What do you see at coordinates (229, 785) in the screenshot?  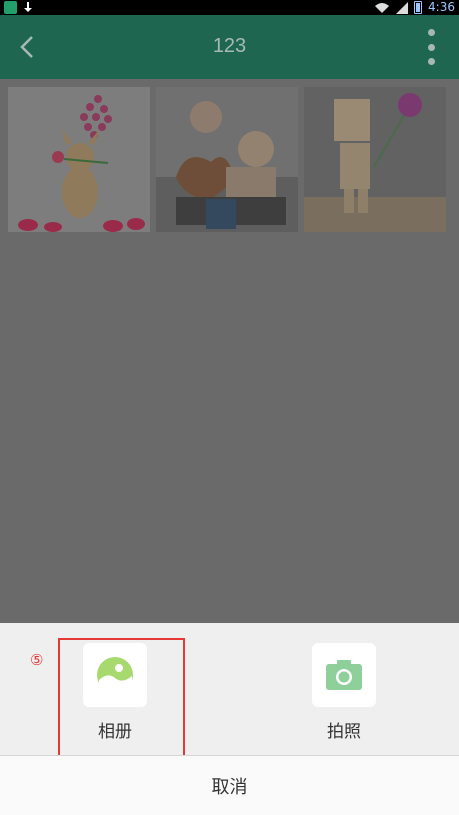 I see `cancel-button: 取消` at bounding box center [229, 785].